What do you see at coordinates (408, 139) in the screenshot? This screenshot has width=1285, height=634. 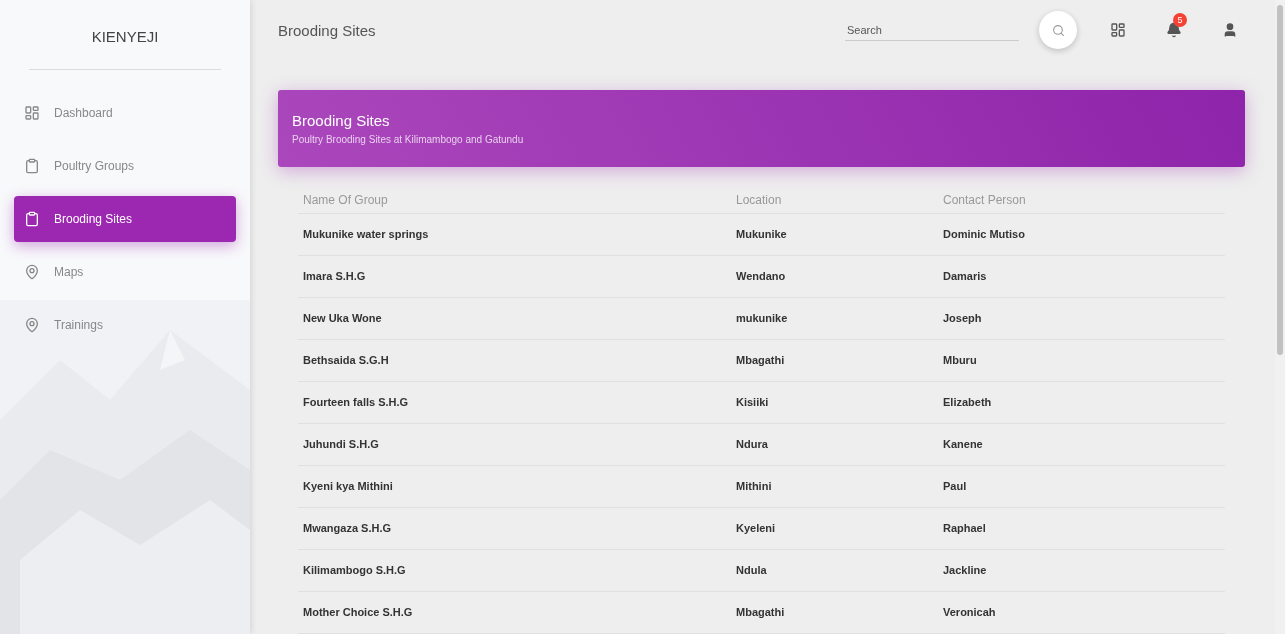 I see `card-subtitle: Poultry Brooding Sites at Kilimambogo and Gatundu` at bounding box center [408, 139].